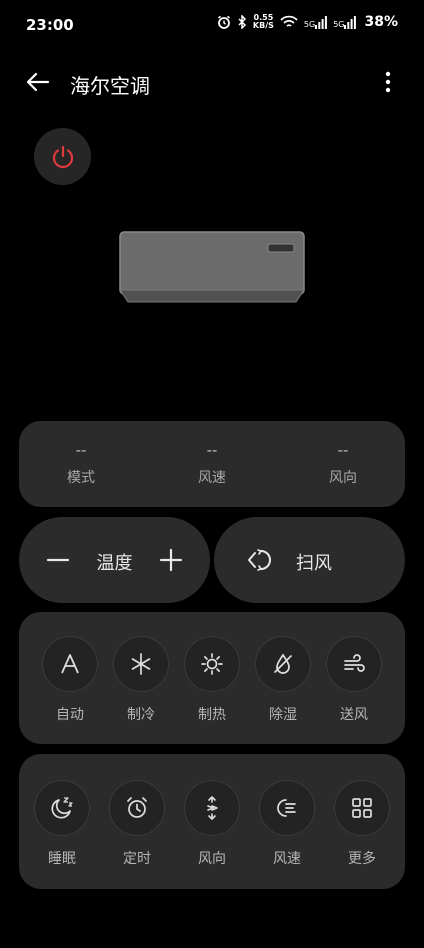 The image size is (424, 948). I want to click on auto-icon, so click(70, 664).